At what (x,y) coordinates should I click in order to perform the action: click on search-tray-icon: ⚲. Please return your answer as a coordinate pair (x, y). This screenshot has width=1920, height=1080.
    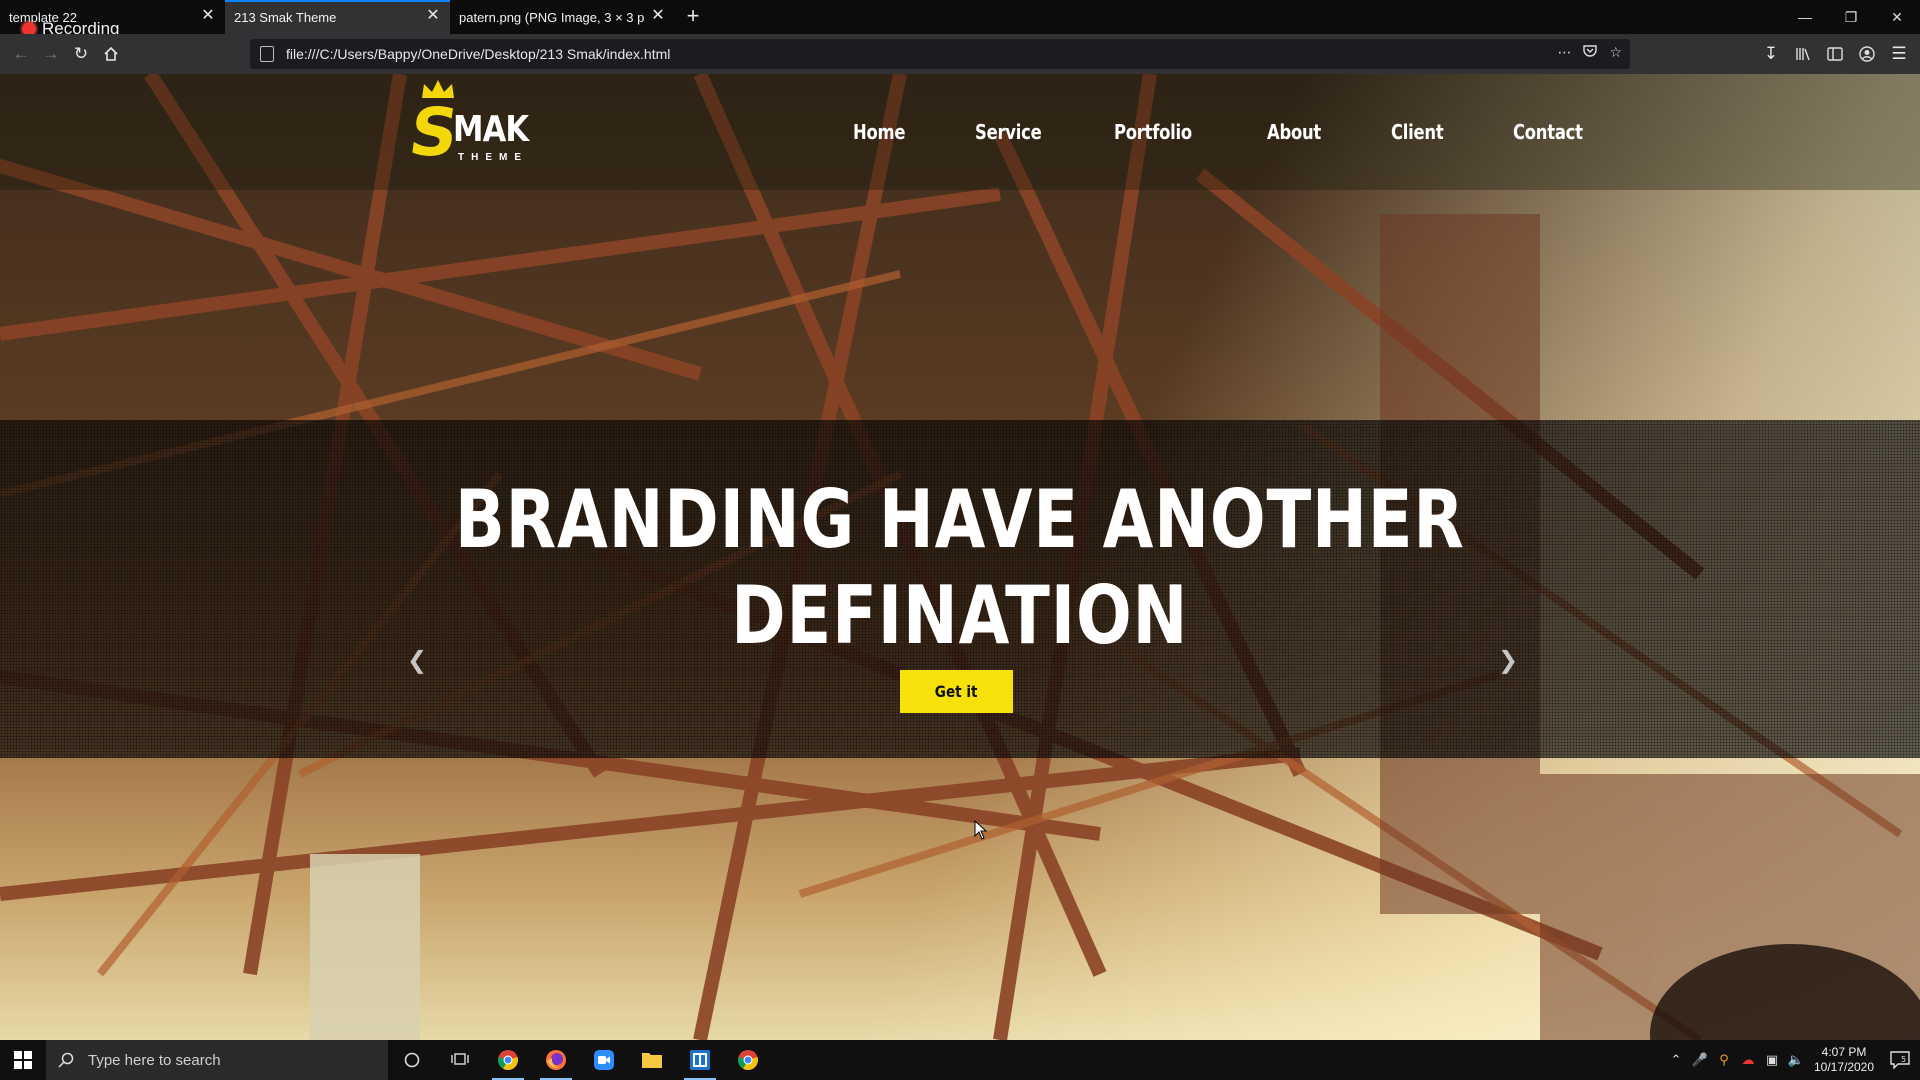
    Looking at the image, I should click on (1724, 1060).